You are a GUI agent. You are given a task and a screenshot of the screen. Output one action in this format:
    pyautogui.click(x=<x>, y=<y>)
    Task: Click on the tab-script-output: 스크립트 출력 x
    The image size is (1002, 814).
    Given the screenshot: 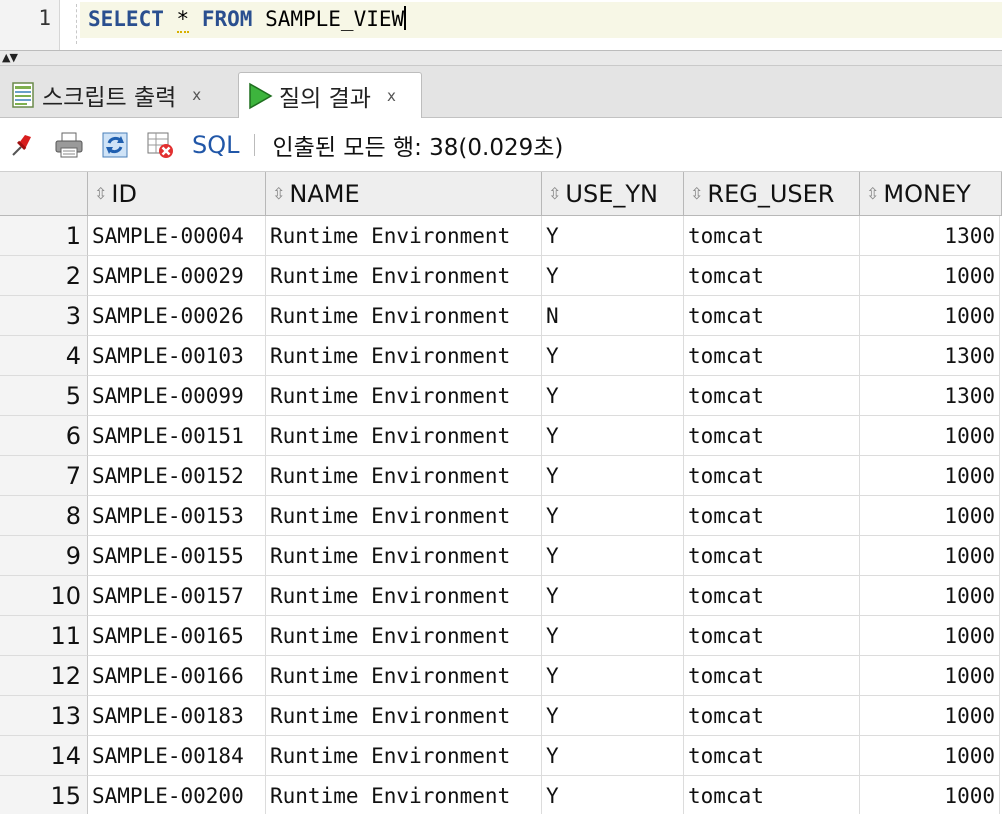 What is the action you would take?
    pyautogui.click(x=118, y=95)
    